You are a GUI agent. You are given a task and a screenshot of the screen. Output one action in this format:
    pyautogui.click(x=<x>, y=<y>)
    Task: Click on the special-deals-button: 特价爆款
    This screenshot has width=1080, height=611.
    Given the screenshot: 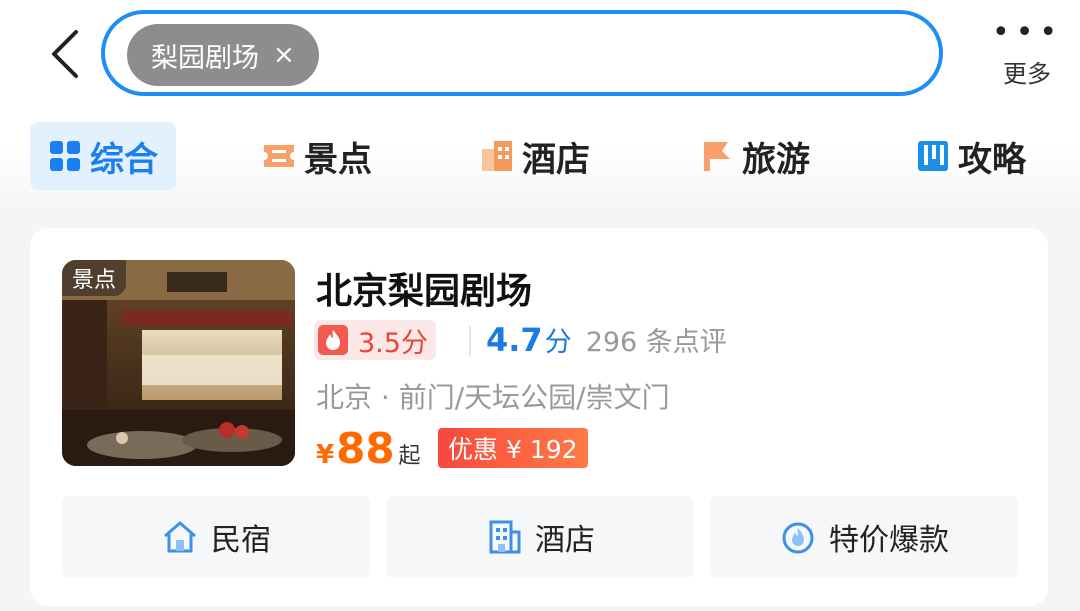 What is the action you would take?
    pyautogui.click(x=864, y=537)
    